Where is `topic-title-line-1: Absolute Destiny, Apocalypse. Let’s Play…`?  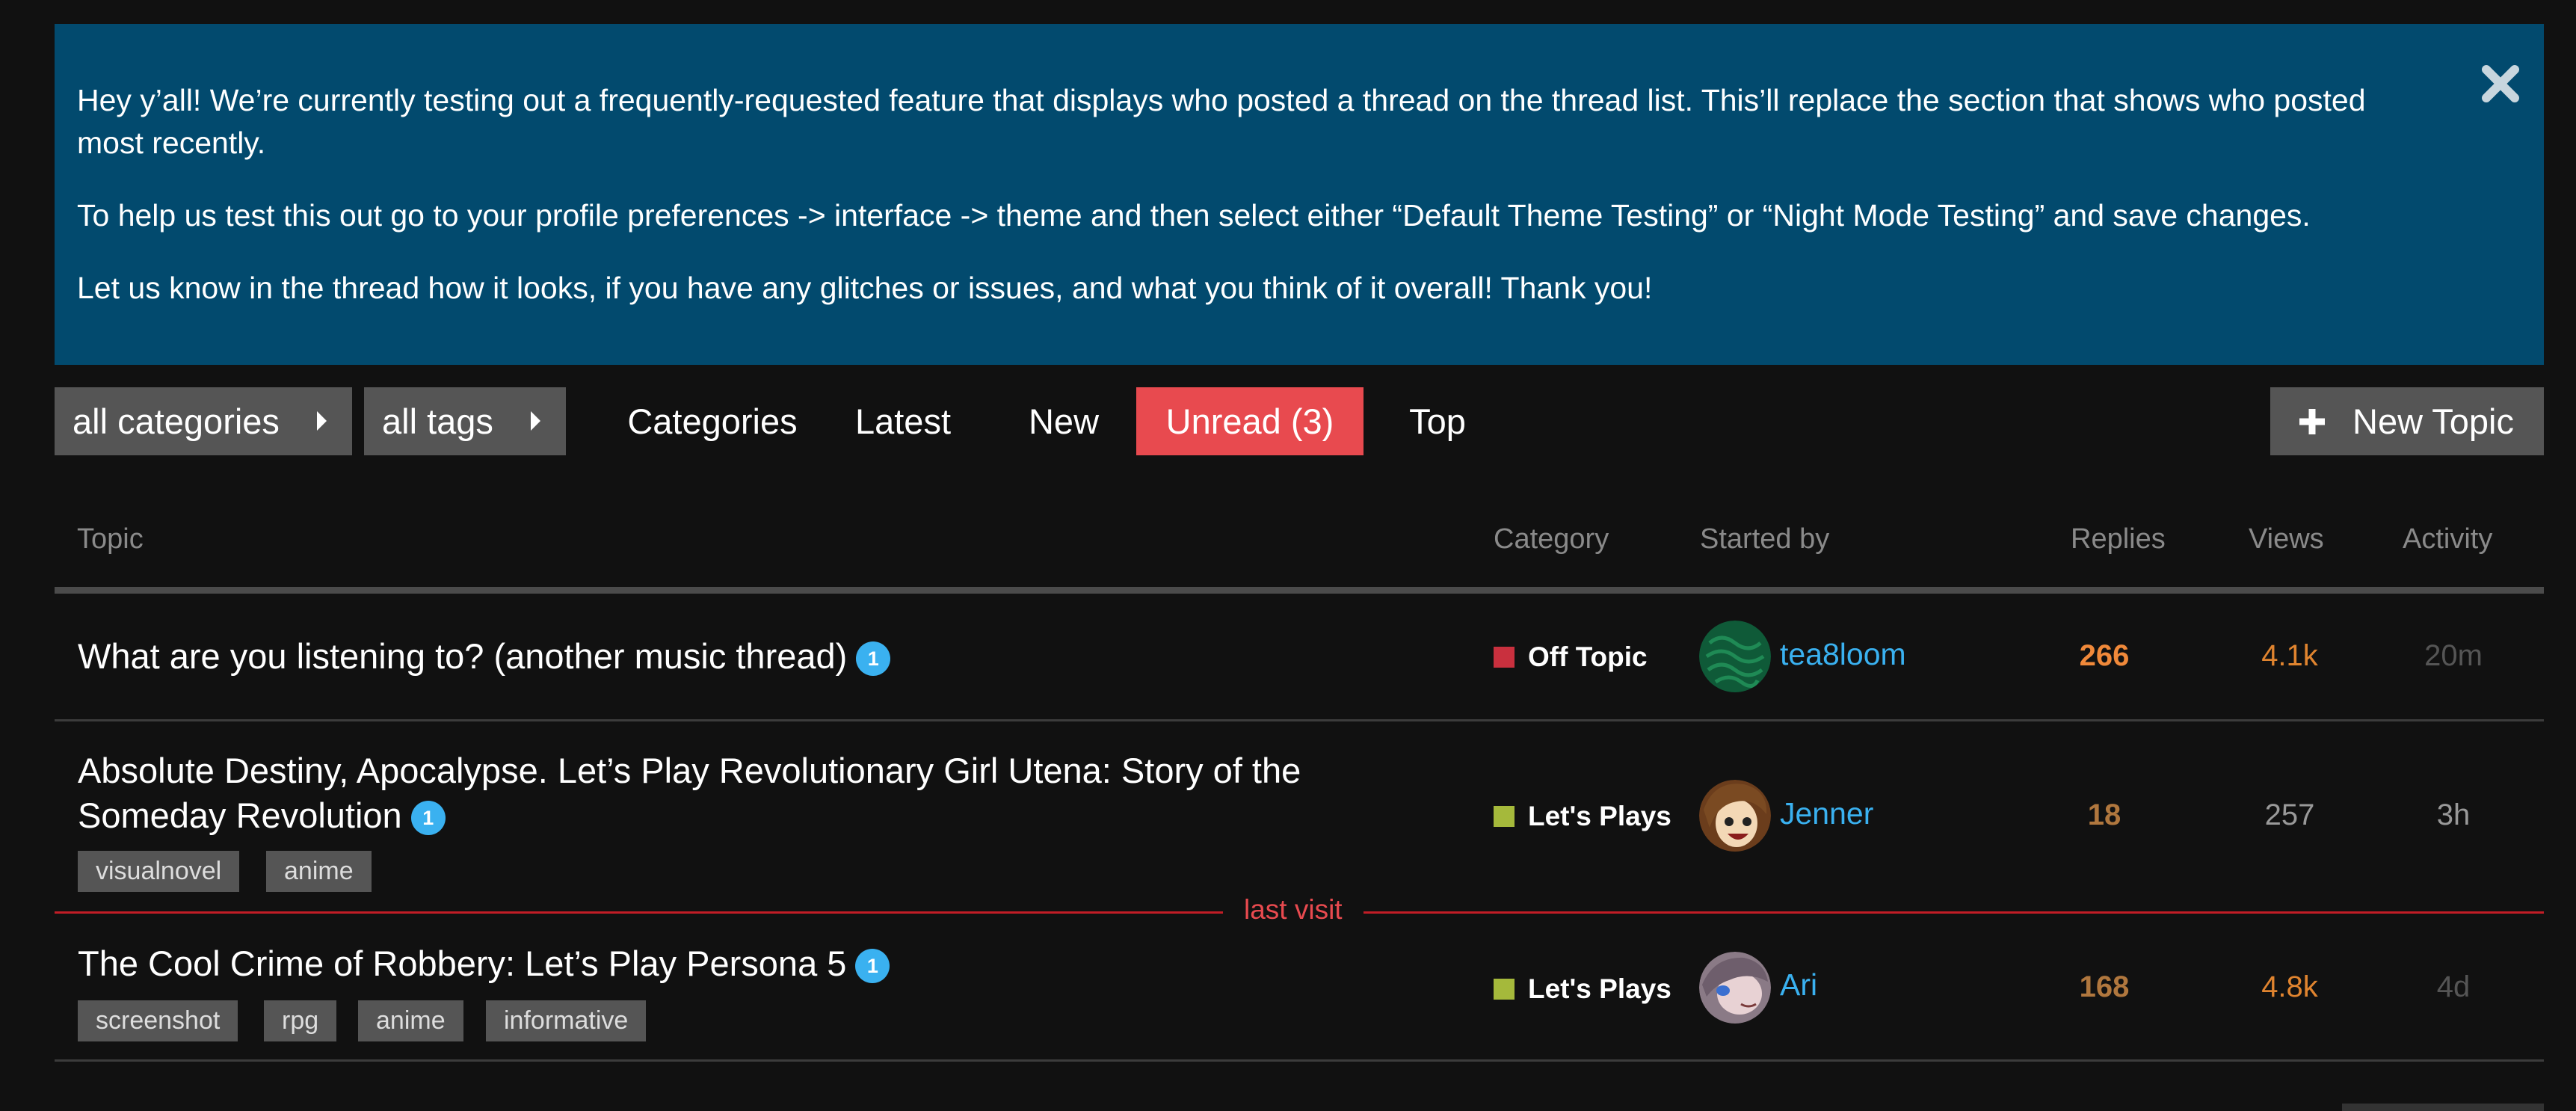
topic-title-line-1: Absolute Destiny, Apocalypse. Let’s Play… is located at coordinates (689, 771).